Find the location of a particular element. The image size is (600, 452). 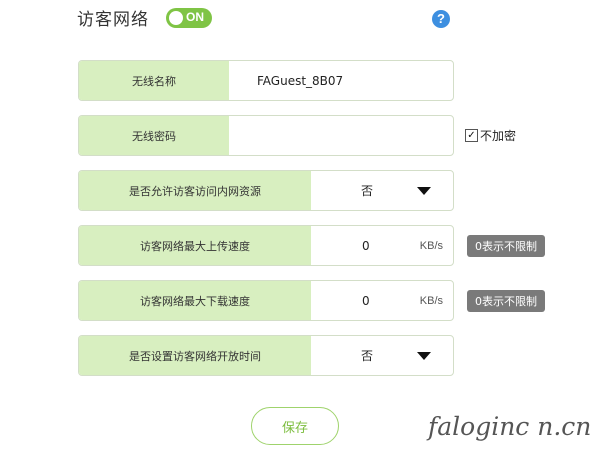

ssid-input: FAGuest_8B07 is located at coordinates (300, 80).